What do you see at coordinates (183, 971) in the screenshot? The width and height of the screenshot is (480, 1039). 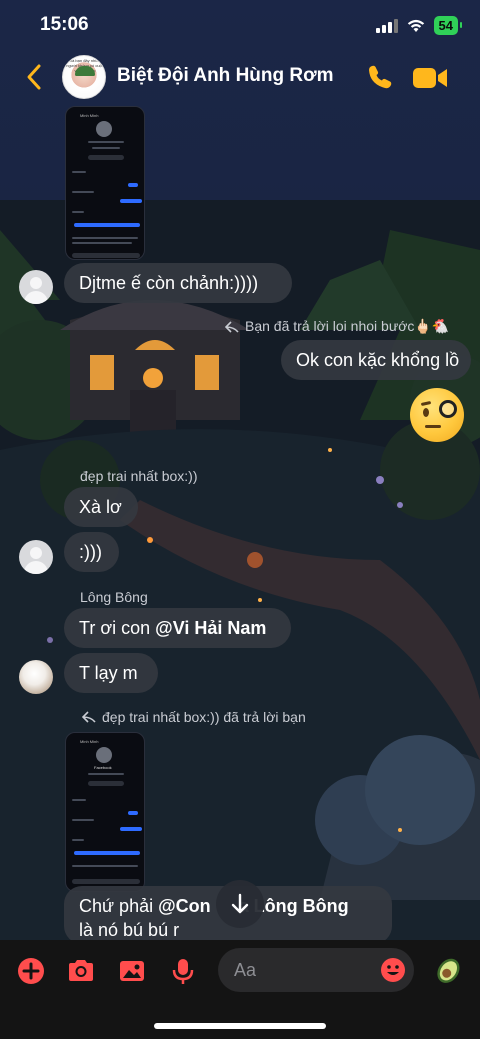 I see `microphone-icon` at bounding box center [183, 971].